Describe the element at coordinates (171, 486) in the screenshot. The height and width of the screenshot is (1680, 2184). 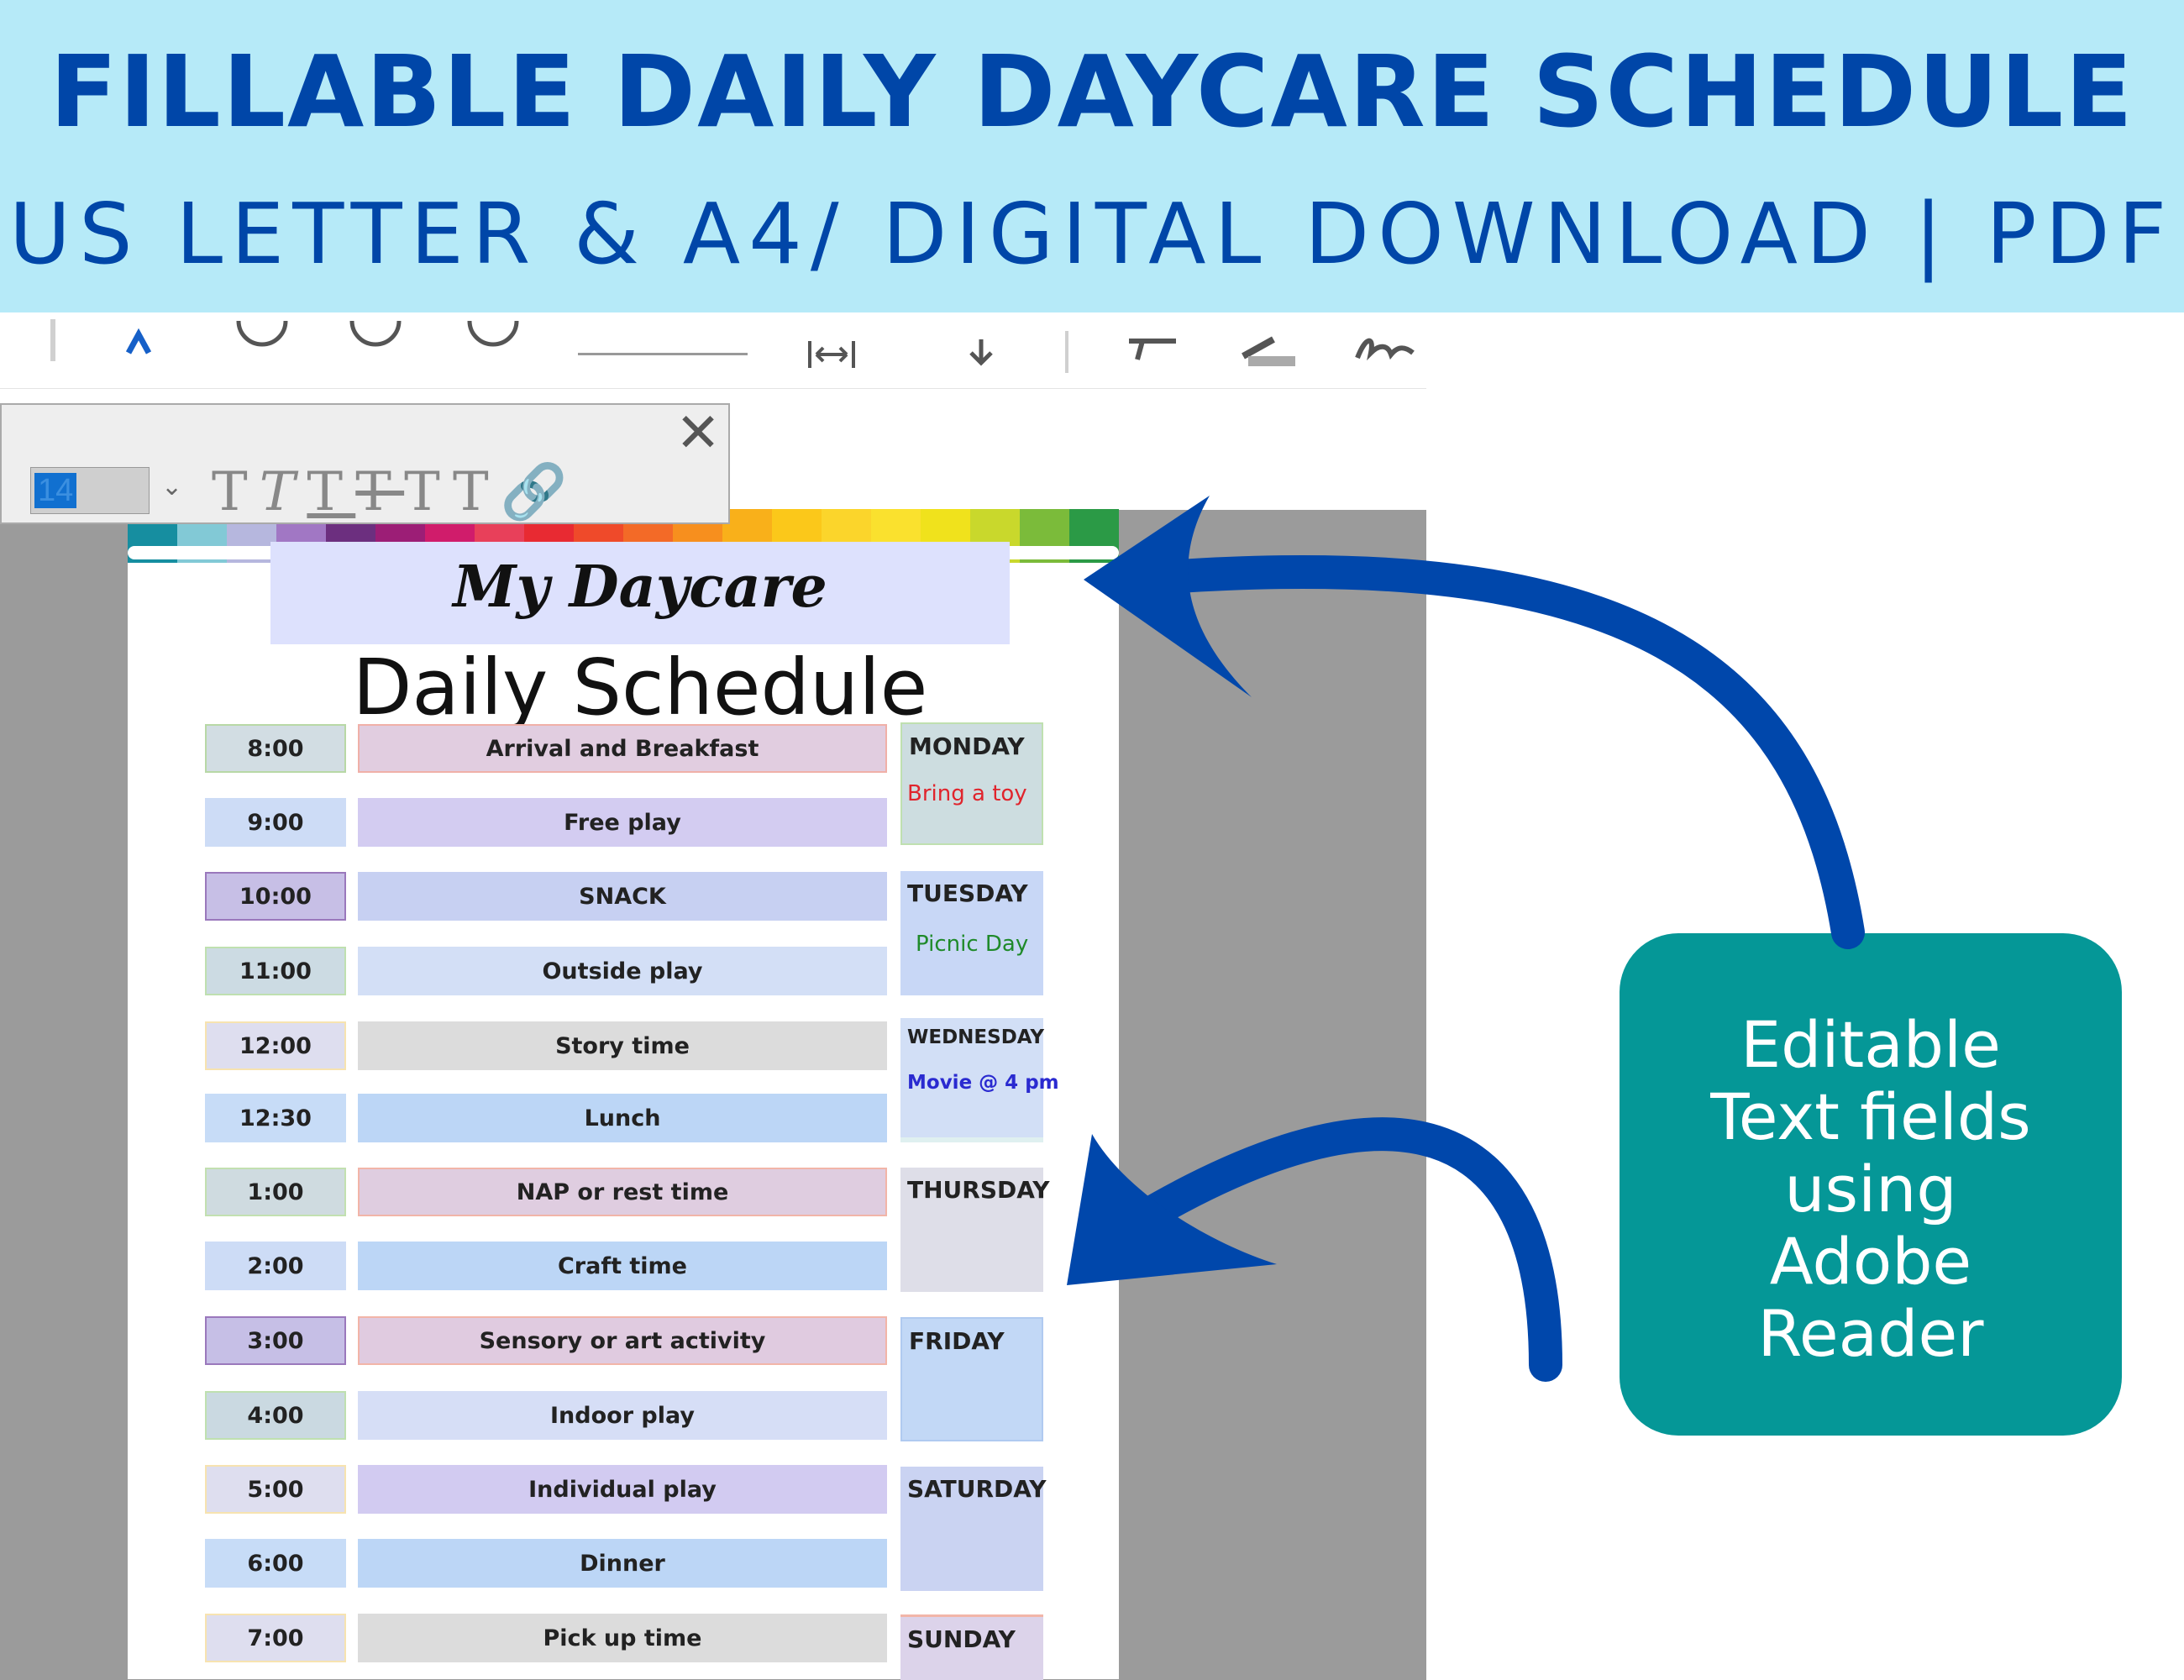
I see `chevron-down-icon: ⌄` at that location.